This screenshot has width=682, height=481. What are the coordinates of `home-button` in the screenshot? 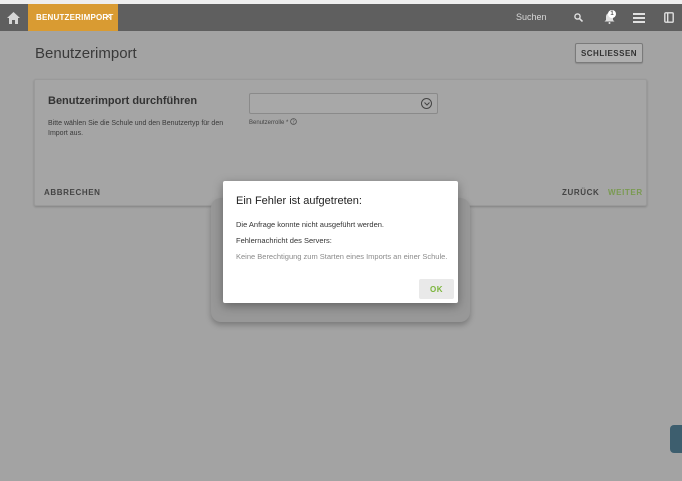 It's located at (13, 17).